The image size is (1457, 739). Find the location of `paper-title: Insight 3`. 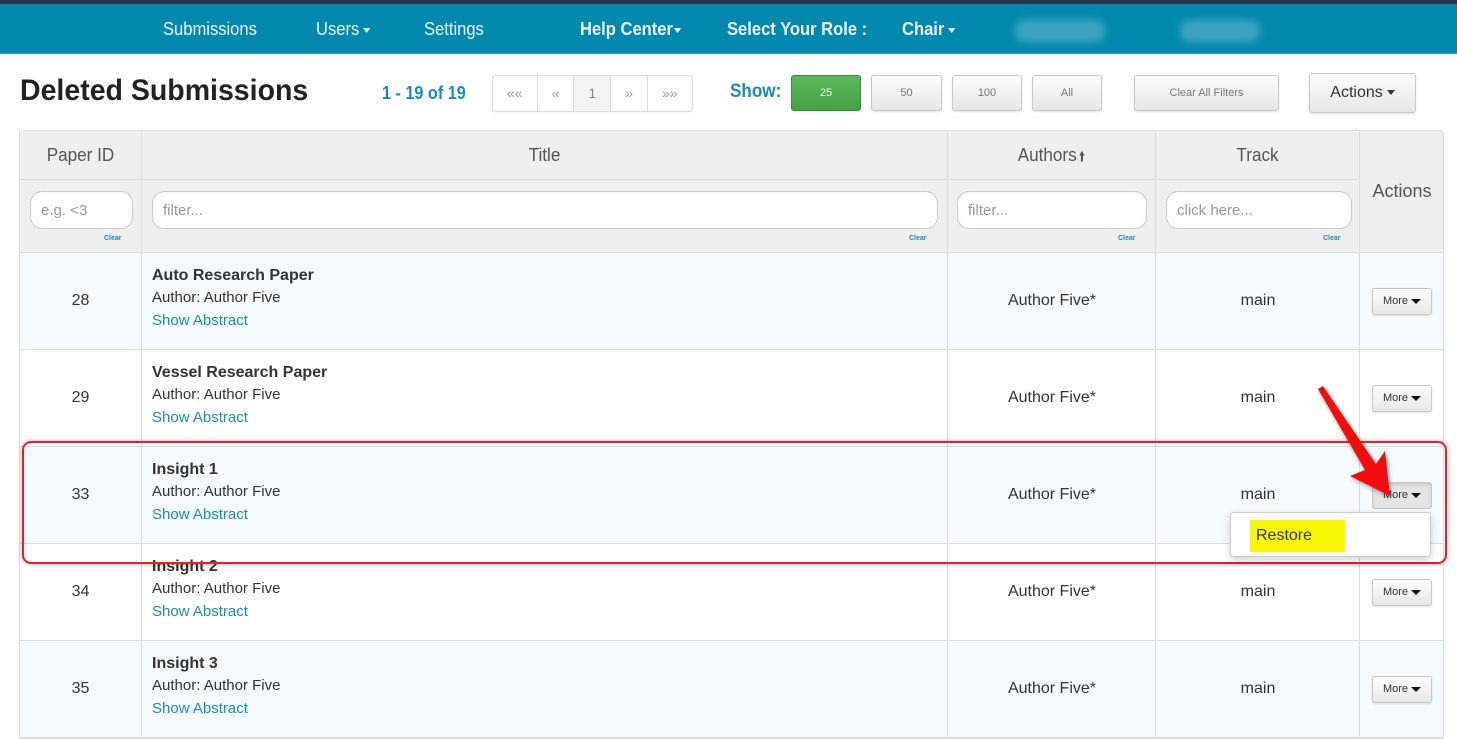

paper-title: Insight 3 is located at coordinates (185, 663).